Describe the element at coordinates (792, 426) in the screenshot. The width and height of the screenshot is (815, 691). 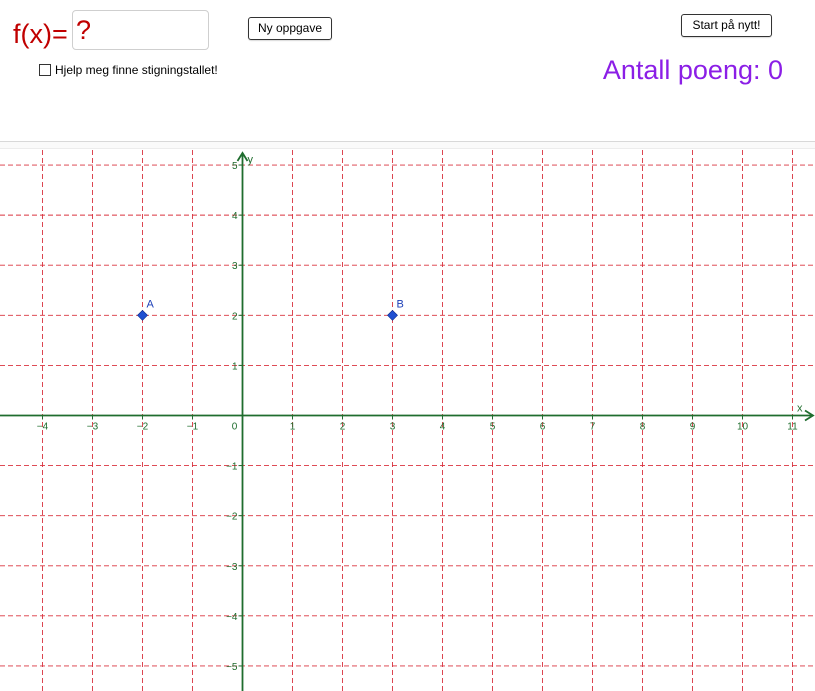
I see `x-tick-label: 11` at that location.